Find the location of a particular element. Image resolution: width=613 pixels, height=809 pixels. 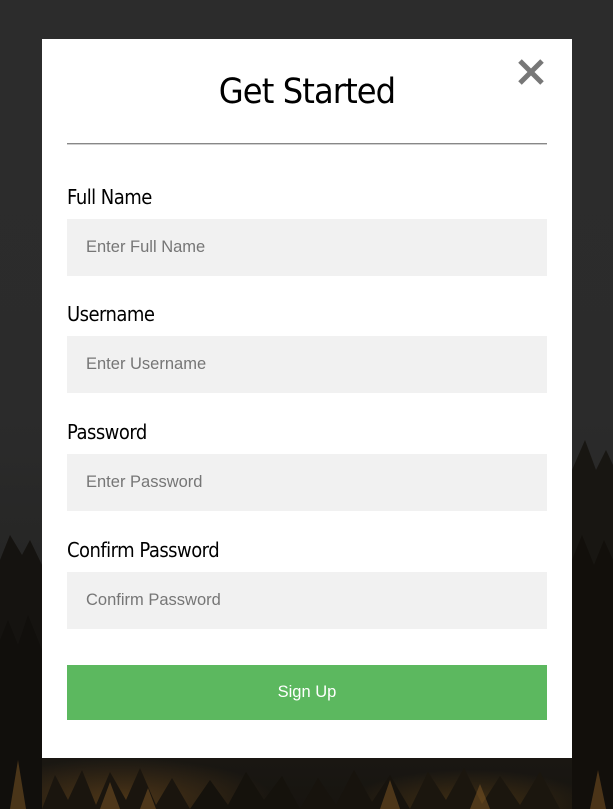

confirm-password-label: Confirm Password is located at coordinates (143, 550).